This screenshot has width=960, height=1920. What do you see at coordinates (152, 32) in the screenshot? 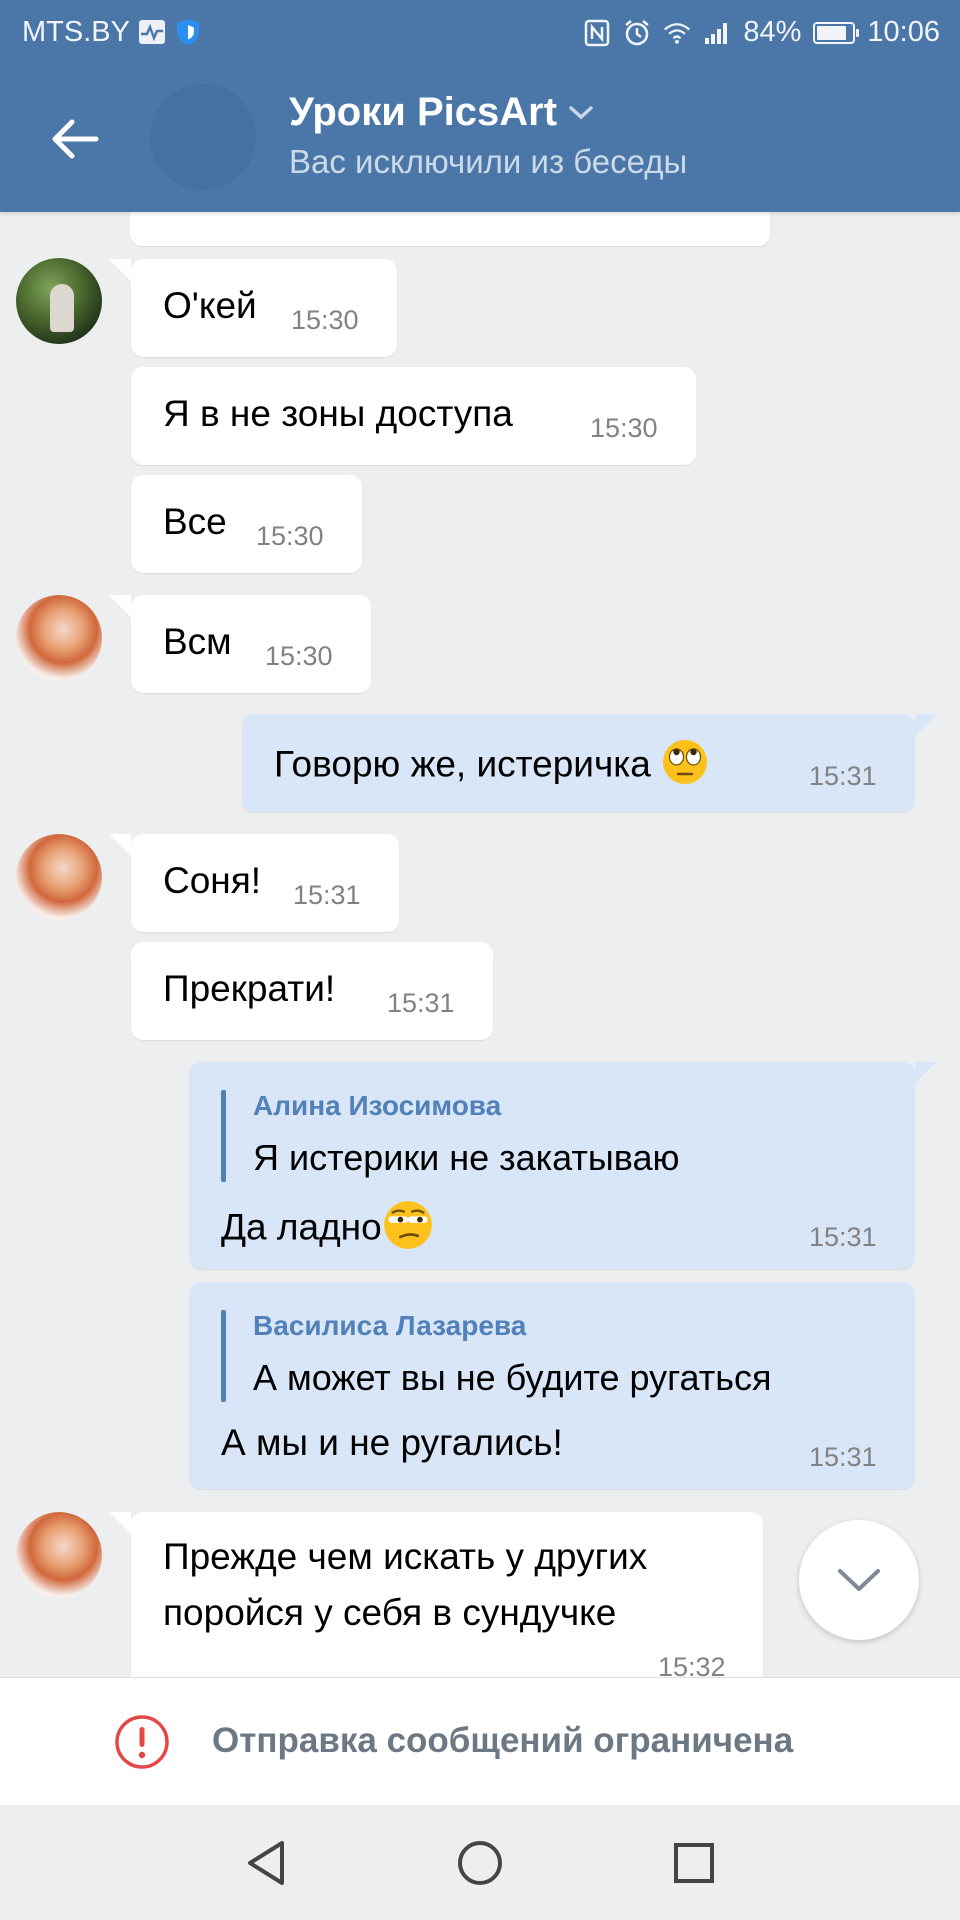
I see `pulse-icon` at bounding box center [152, 32].